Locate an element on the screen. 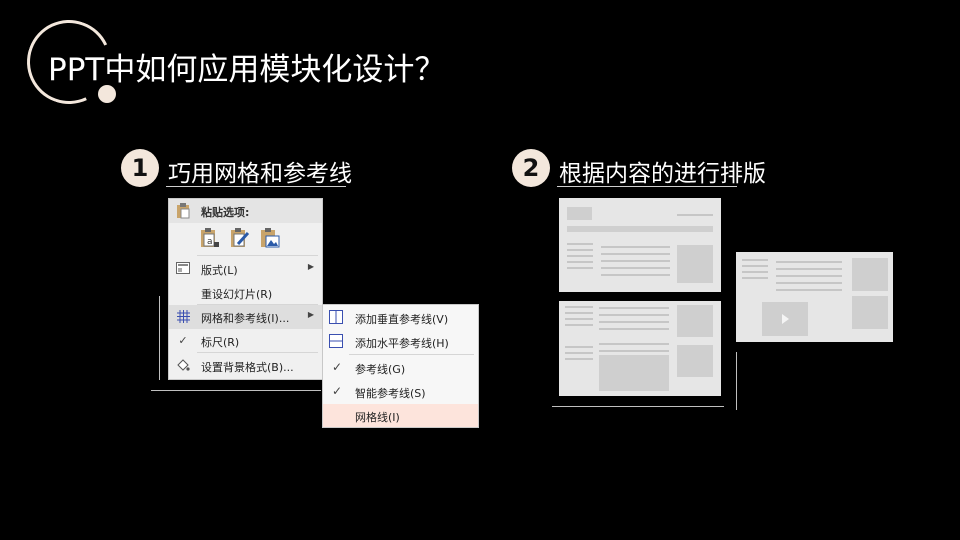 This screenshot has width=960, height=540. menu-item-grid-and-guides: 网格和参考线(I)... ▶ is located at coordinates (245, 317).